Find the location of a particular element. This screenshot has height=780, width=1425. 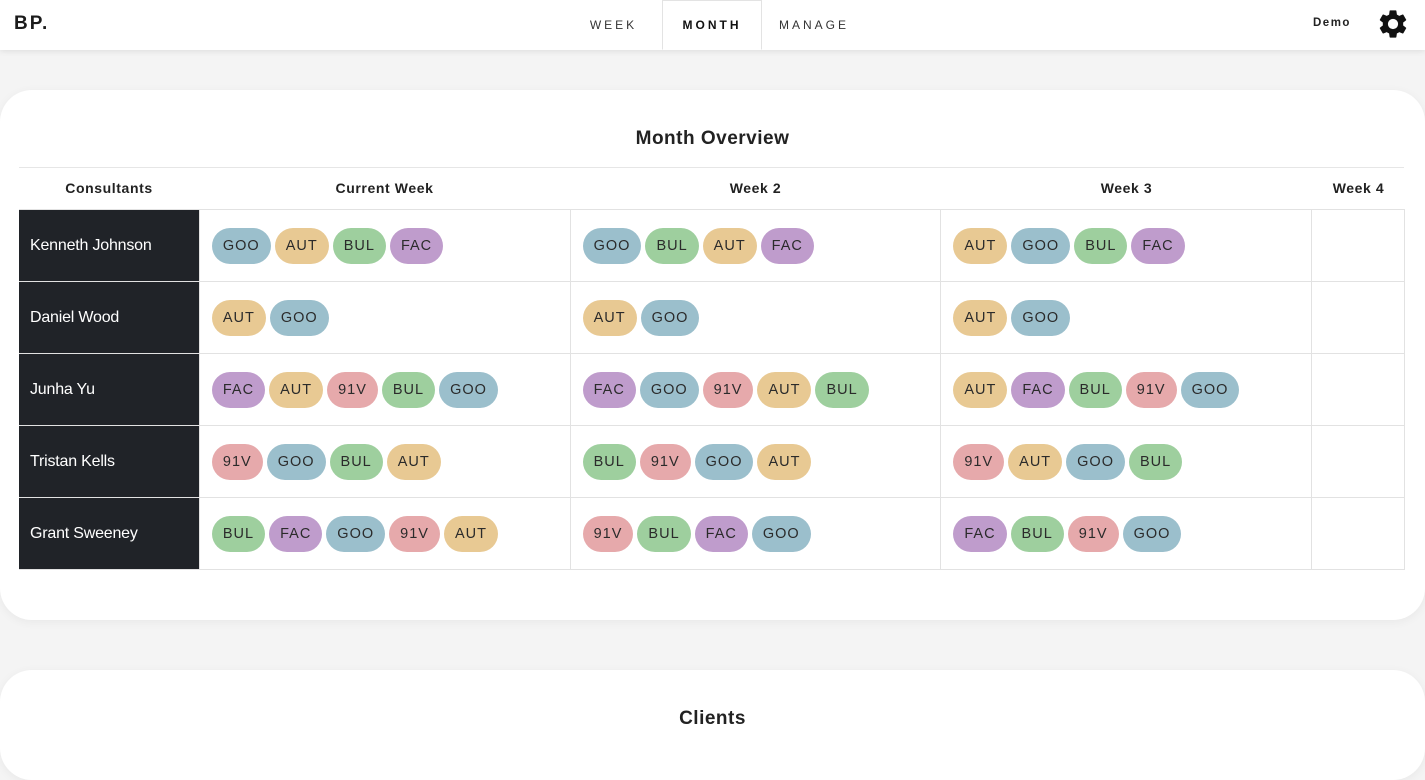

week-cell: FAC AUT 91V BUL GOO is located at coordinates (384, 389).